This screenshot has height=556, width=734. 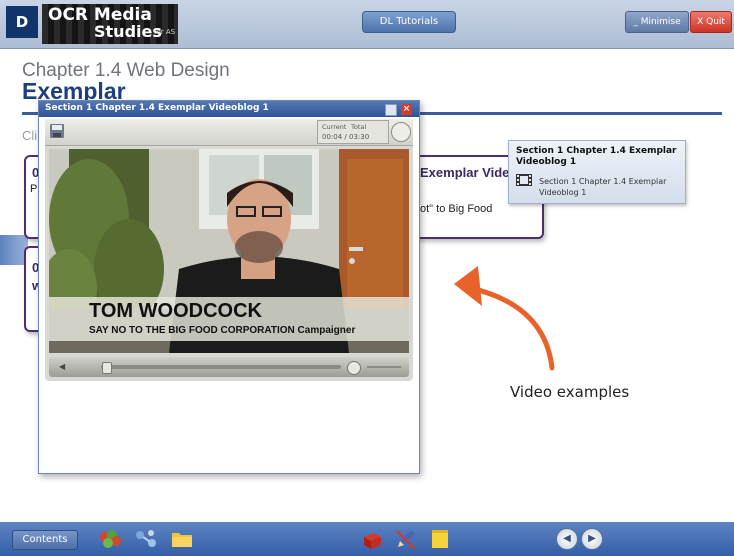 I want to click on rewind-icon: ◀, so click(x=66, y=367).